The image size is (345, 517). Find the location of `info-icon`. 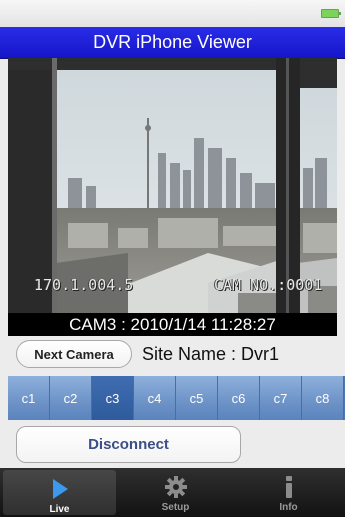

info-icon is located at coordinates (289, 487).